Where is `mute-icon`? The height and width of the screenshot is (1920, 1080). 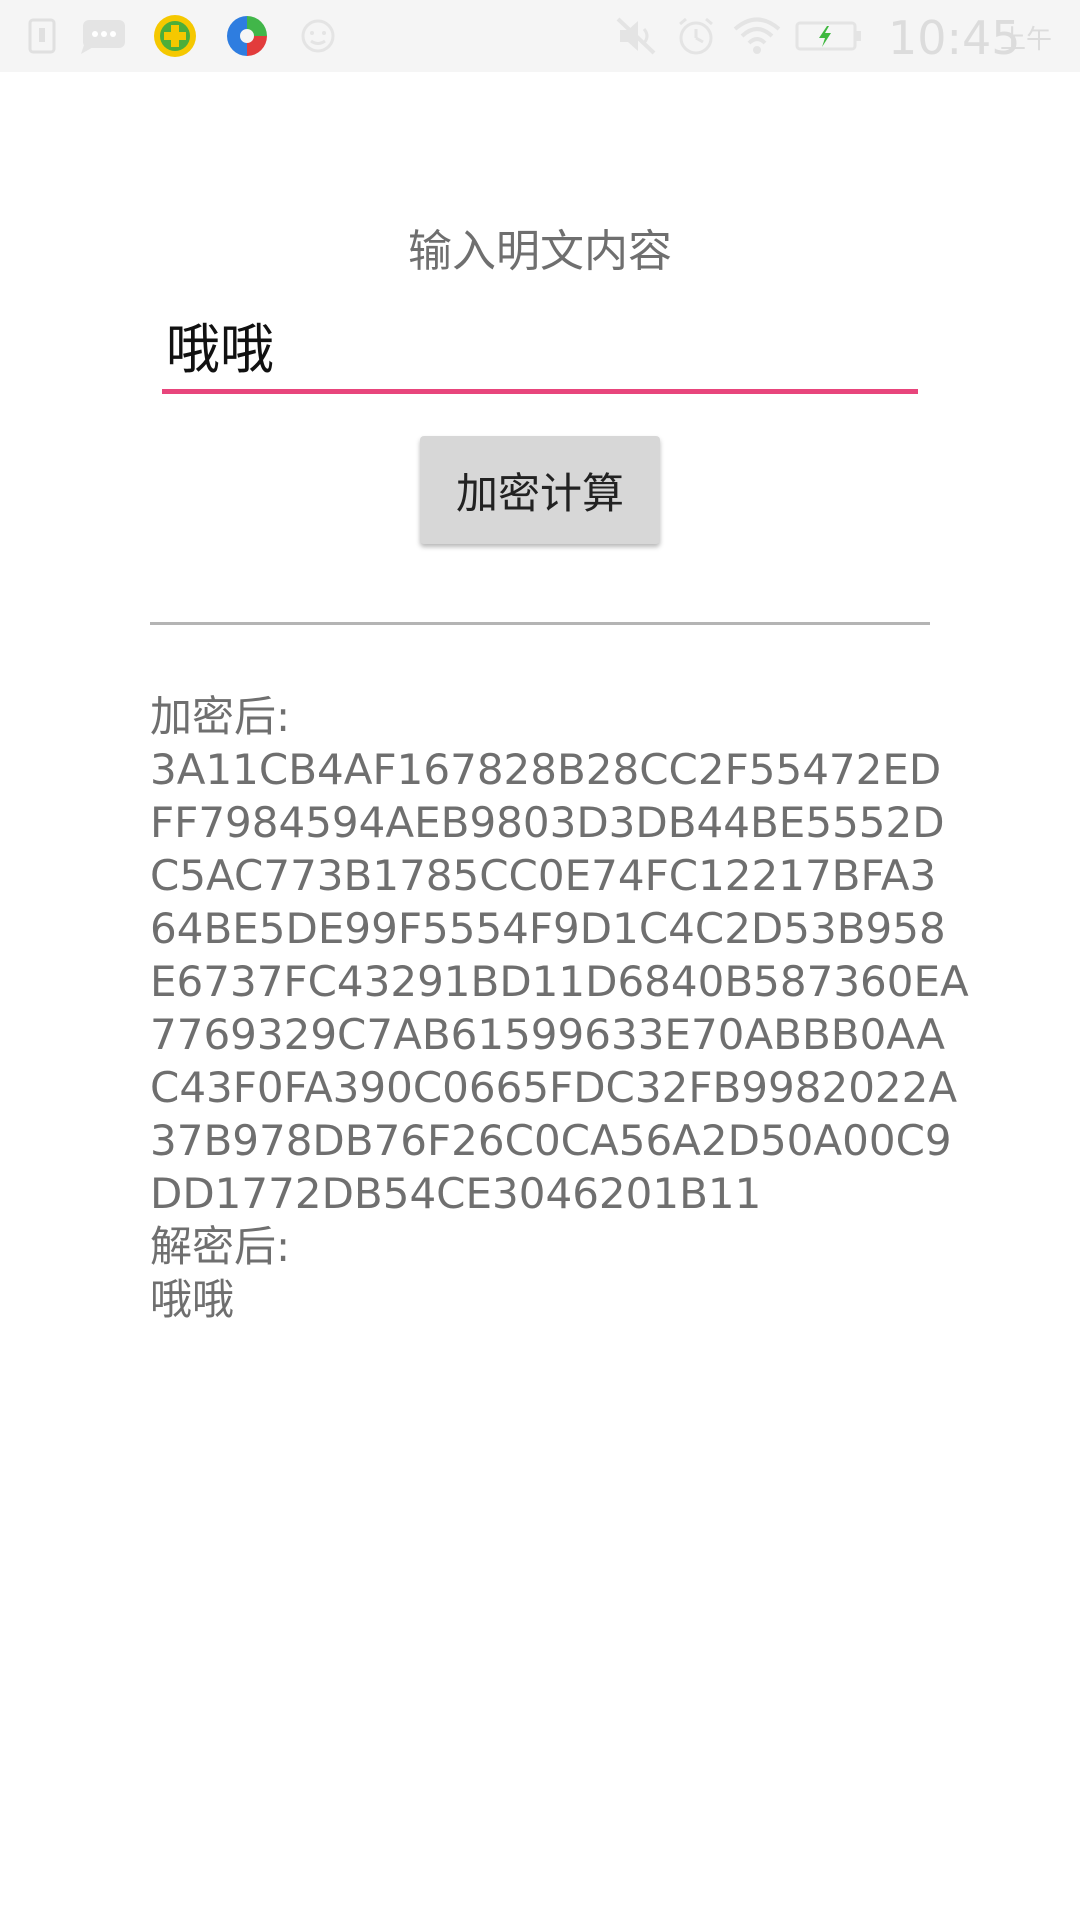 mute-icon is located at coordinates (637, 36).